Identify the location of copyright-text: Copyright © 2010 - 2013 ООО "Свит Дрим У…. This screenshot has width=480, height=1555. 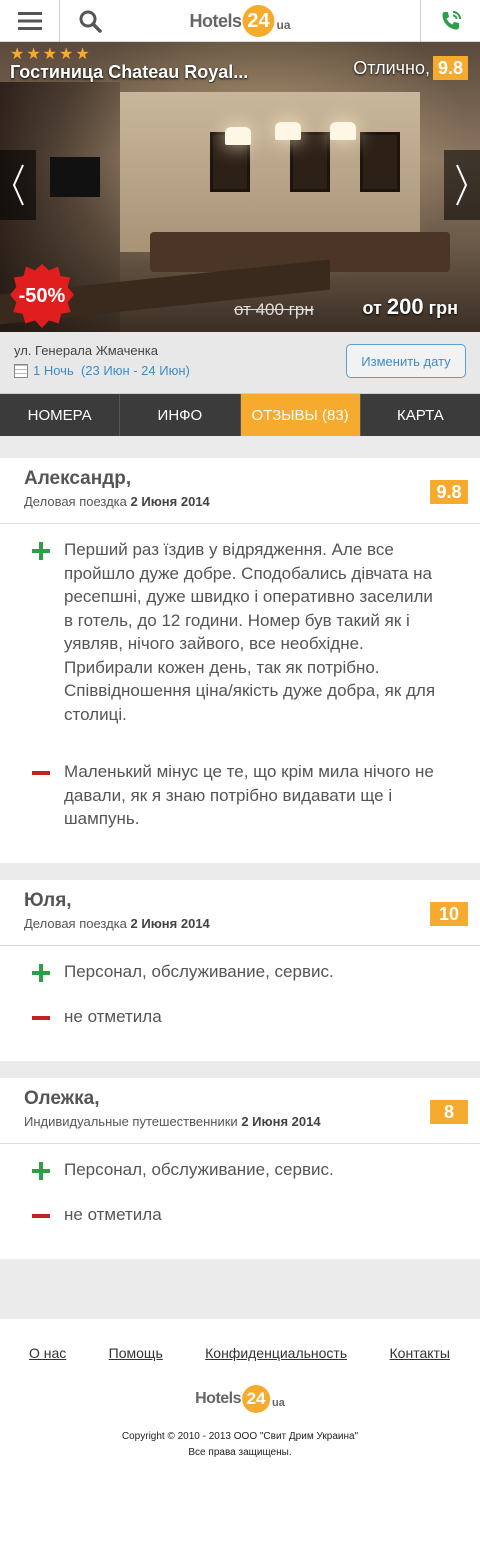
(240, 1436).